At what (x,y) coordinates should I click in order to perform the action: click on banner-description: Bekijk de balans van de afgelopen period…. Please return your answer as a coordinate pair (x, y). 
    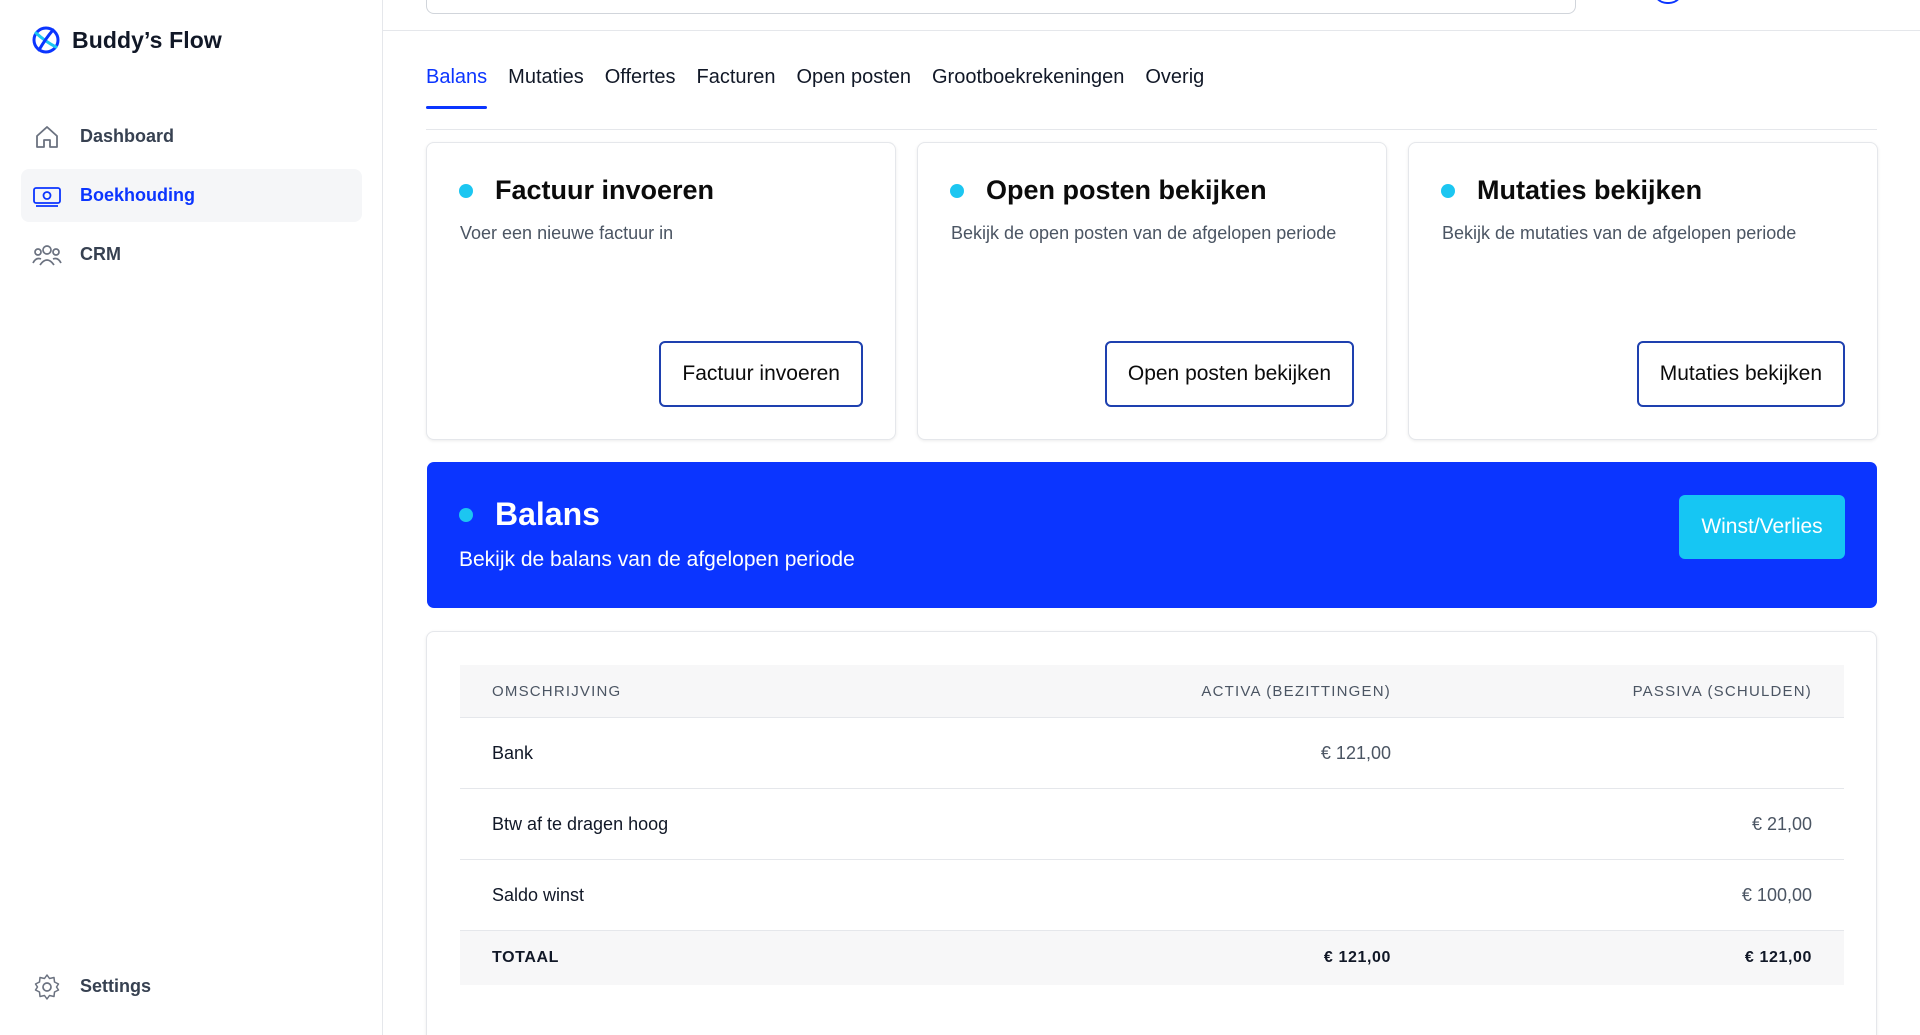
    Looking at the image, I should click on (657, 559).